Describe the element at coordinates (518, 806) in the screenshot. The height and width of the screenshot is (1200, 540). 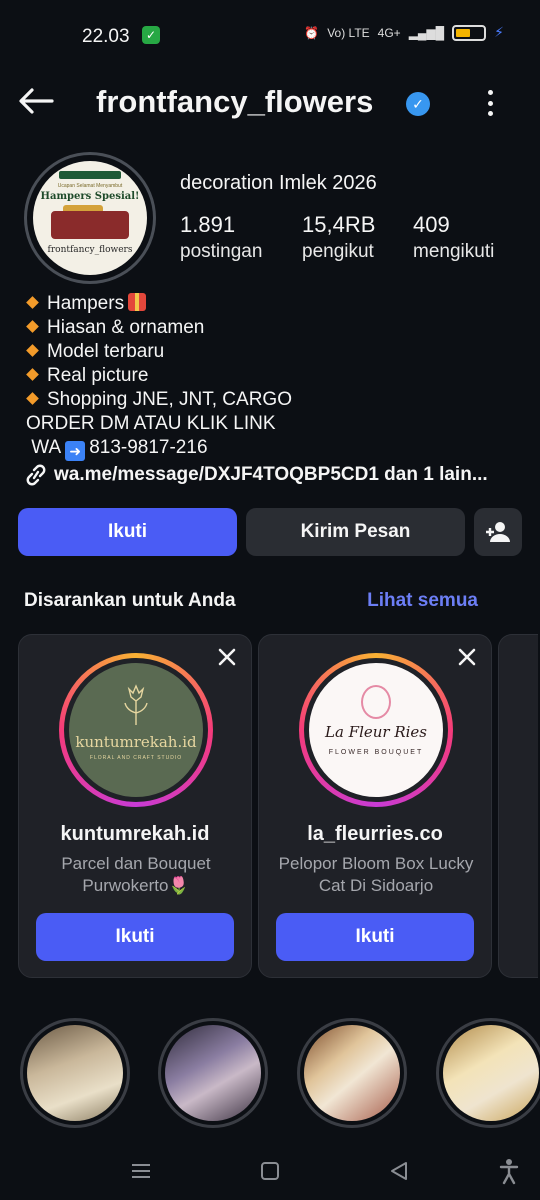
I see `suggestion-card-peek` at that location.